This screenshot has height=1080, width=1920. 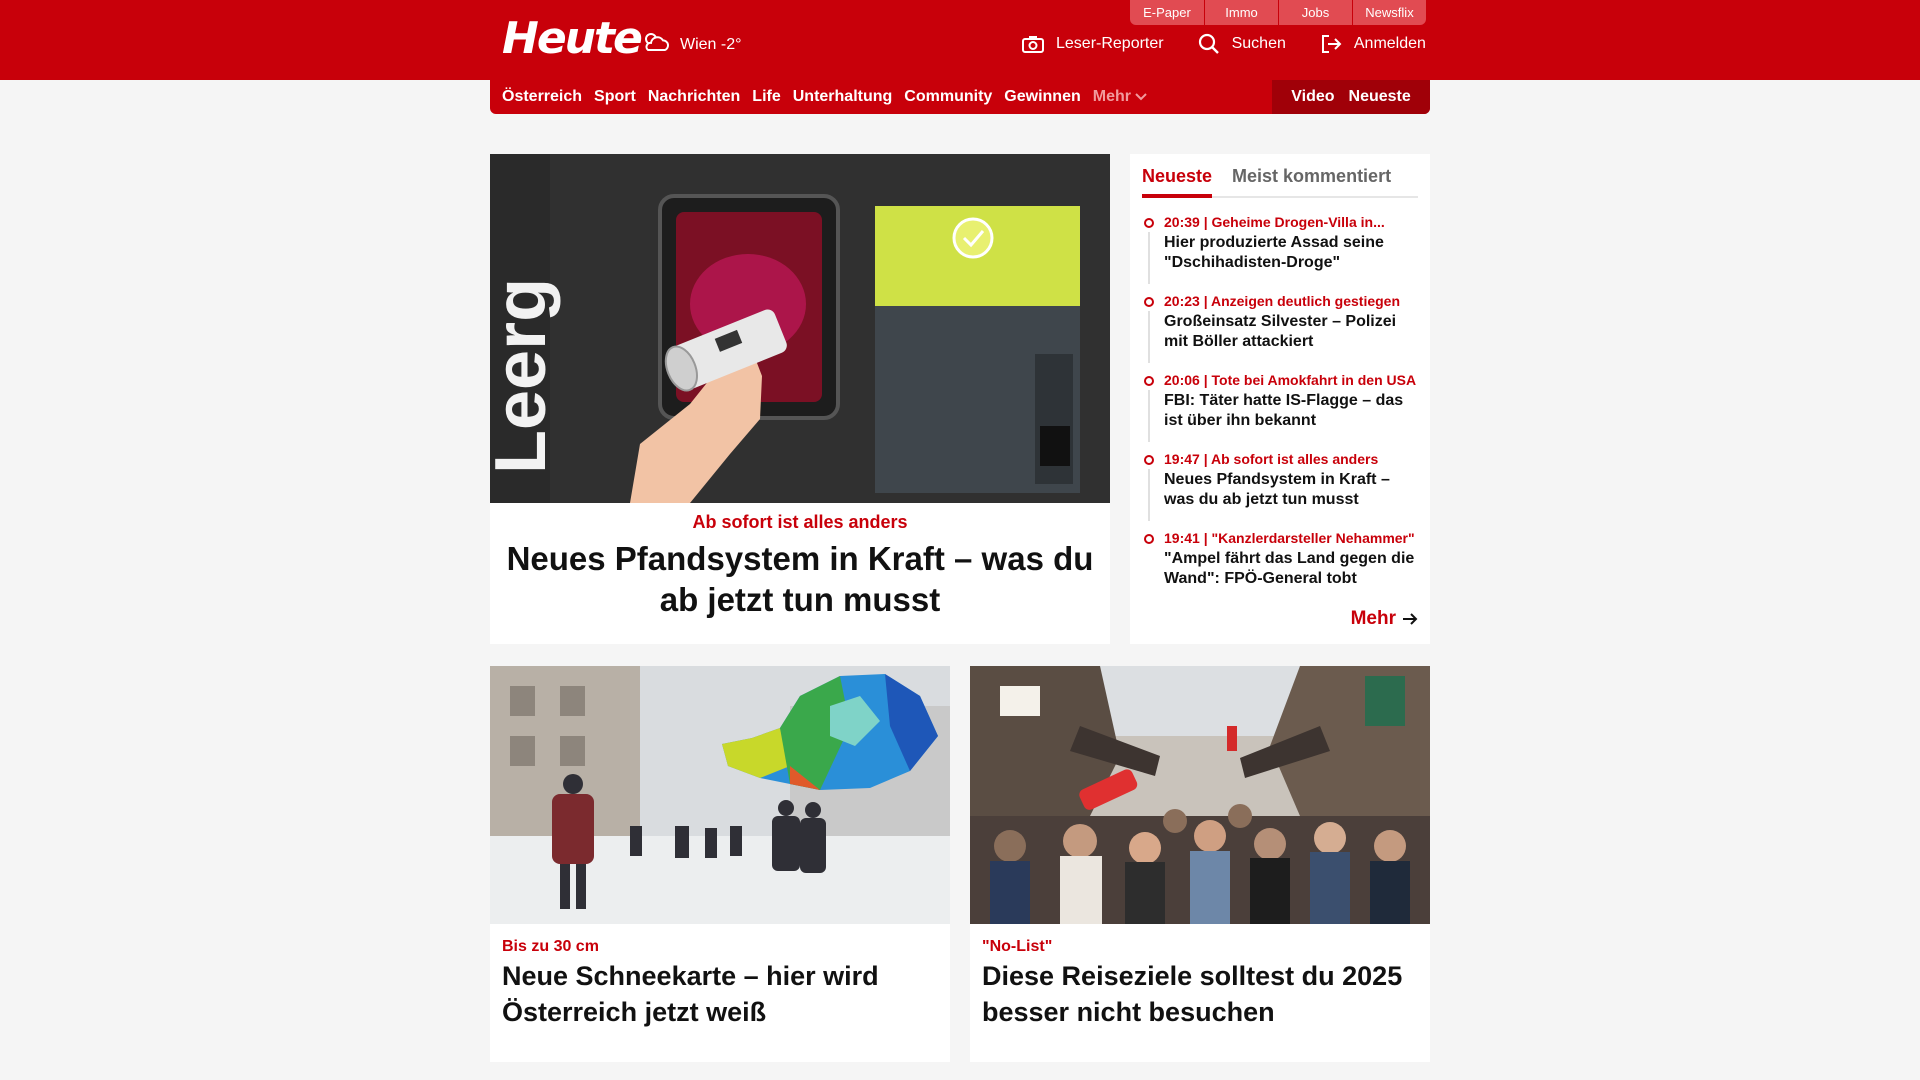 What do you see at coordinates (1380, 97) in the screenshot?
I see `nav-latest-link: Neueste` at bounding box center [1380, 97].